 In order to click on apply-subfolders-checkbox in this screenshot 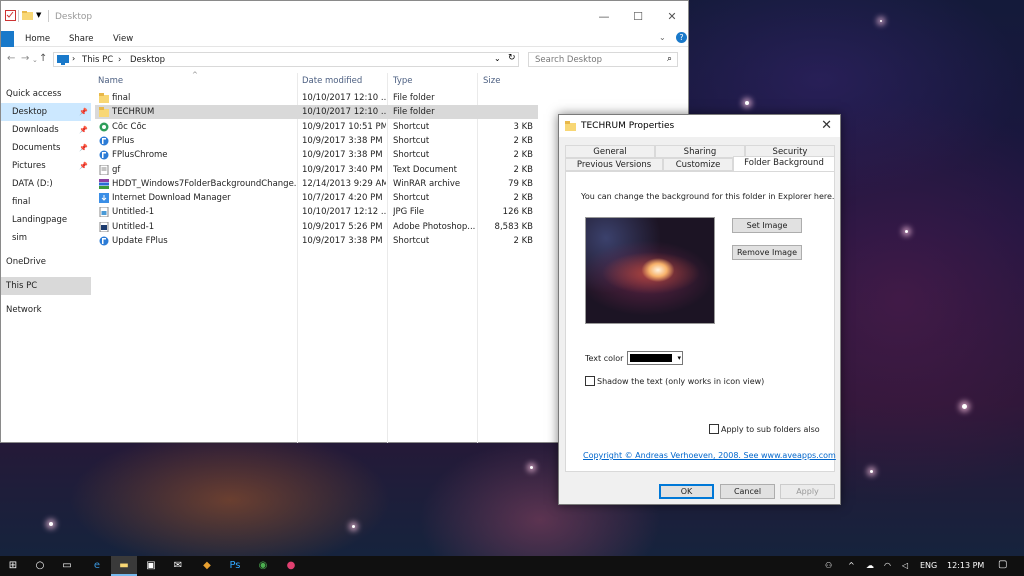, I will do `click(714, 429)`.